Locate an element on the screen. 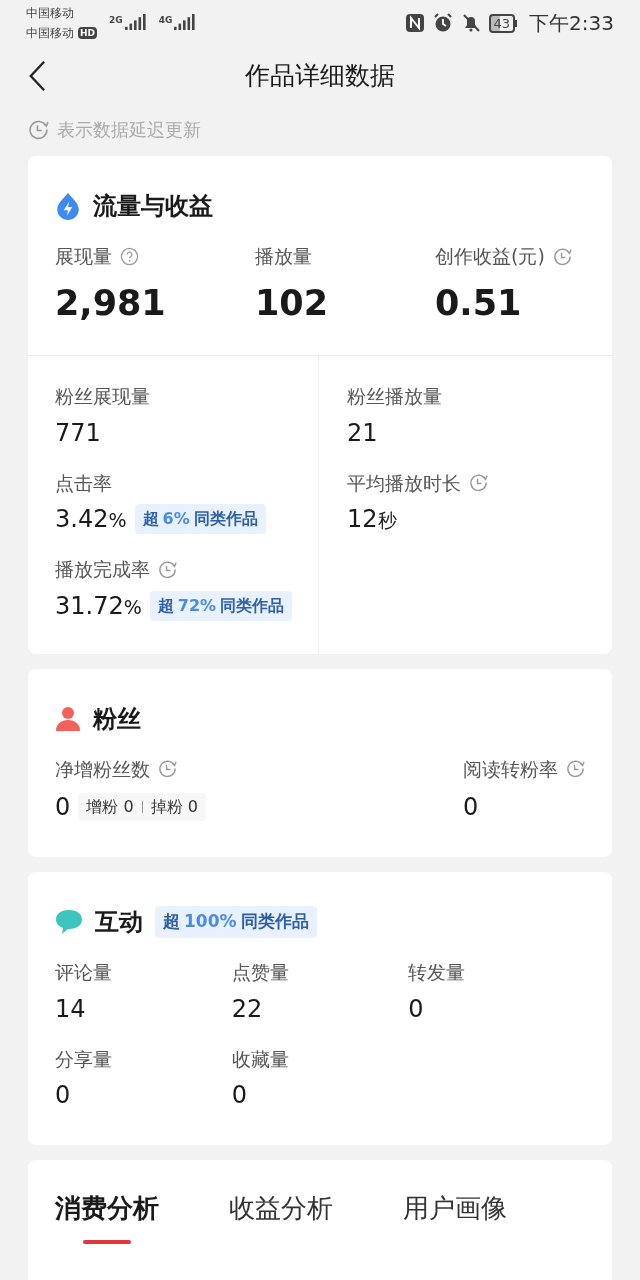 The width and height of the screenshot is (640, 1280). metric-label: 转发量 is located at coordinates (437, 972).